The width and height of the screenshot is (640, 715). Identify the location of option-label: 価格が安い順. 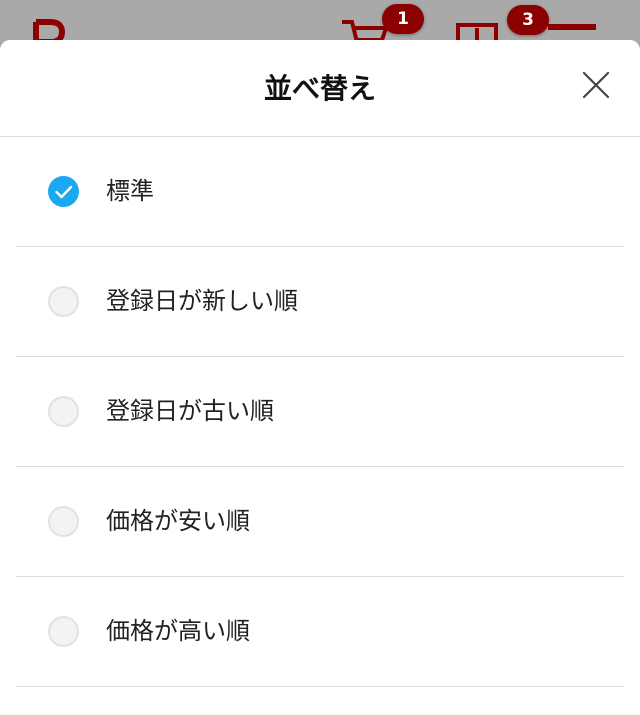
(178, 521).